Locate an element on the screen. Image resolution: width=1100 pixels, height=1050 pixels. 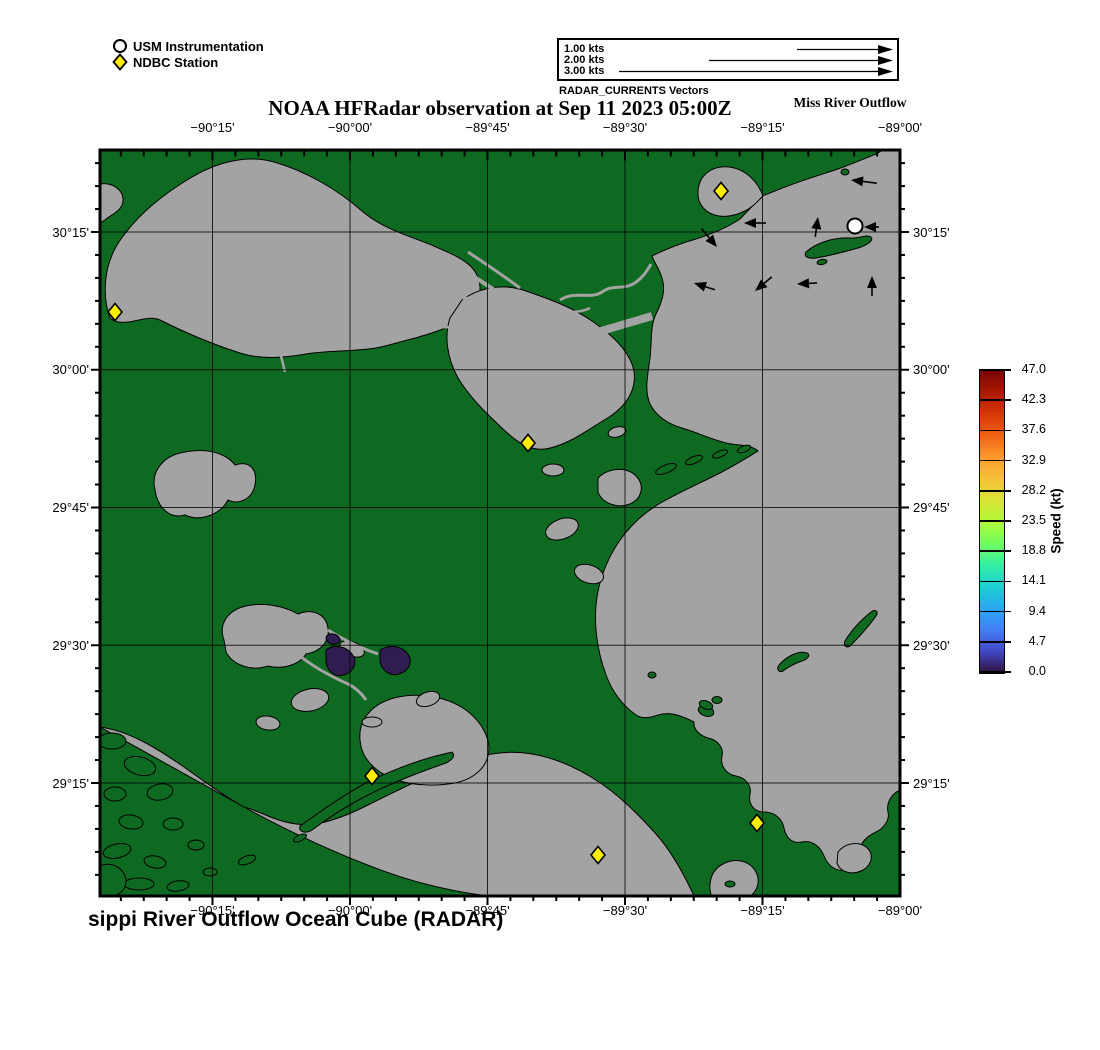
scale-arrows is located at coordinates (756, 60).